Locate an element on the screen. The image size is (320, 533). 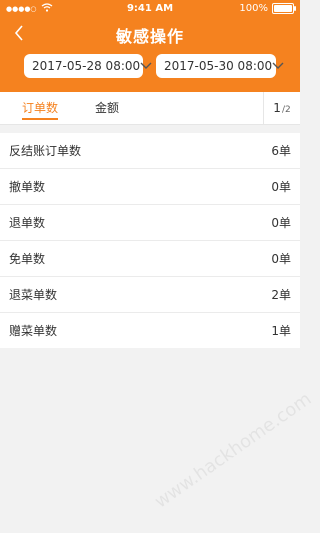
row-value: 6单 is located at coordinates (281, 151).